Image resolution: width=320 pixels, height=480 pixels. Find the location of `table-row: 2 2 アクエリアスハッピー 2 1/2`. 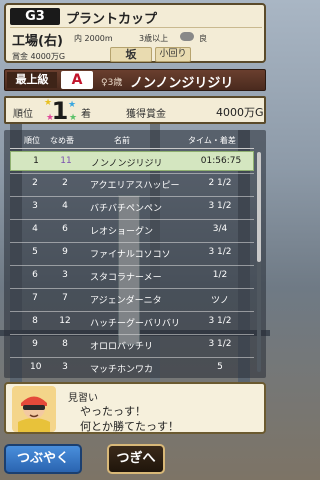

table-row: 2 2 アクエリアスハッピー 2 1/2 is located at coordinates (132, 184).